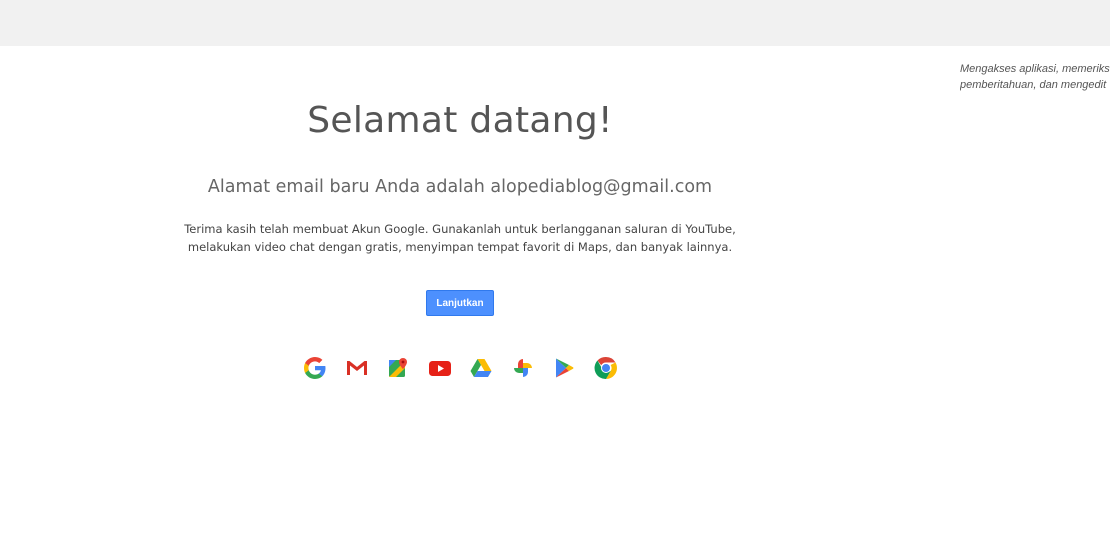 This screenshot has width=1110, height=550. I want to click on page-title: Selamat datang!, so click(460, 120).